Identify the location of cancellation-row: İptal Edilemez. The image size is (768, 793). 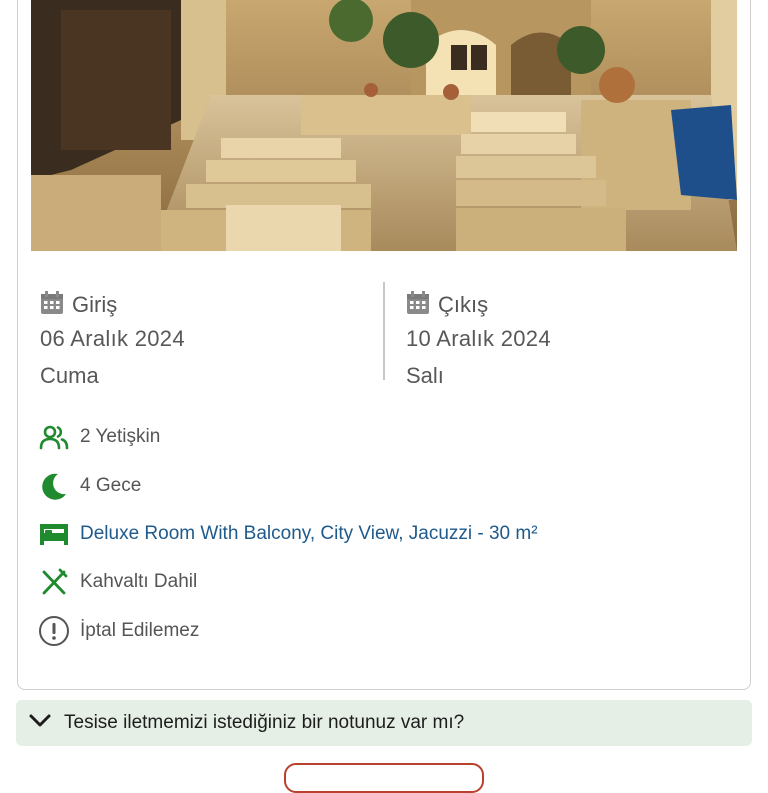
(118, 631).